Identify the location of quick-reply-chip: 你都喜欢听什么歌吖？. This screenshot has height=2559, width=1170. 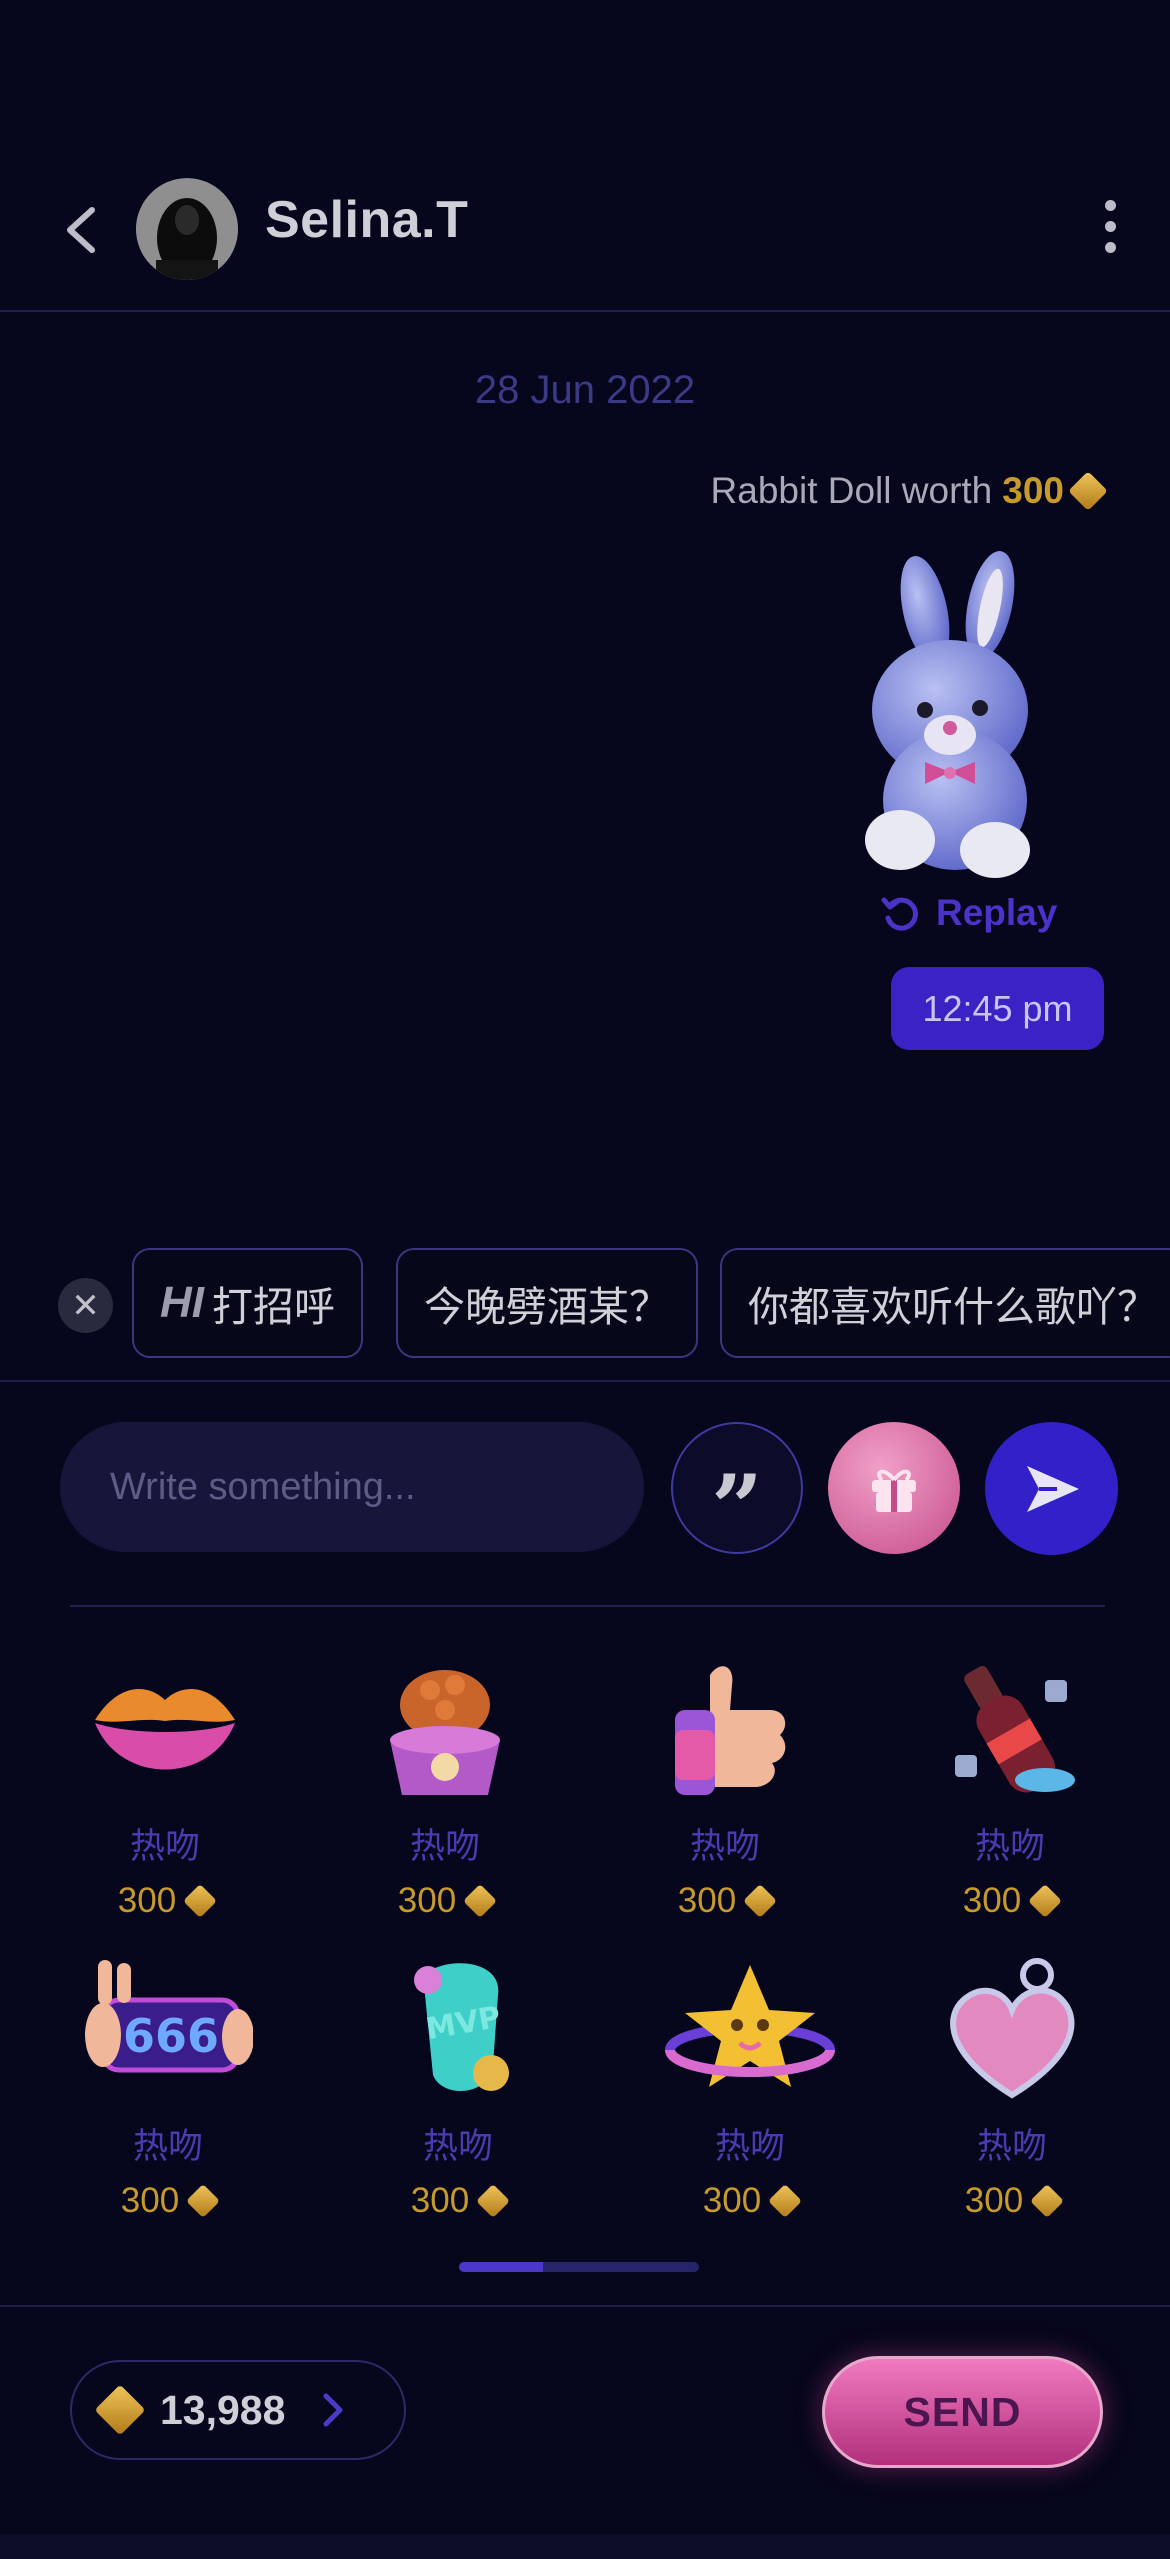
(945, 1303).